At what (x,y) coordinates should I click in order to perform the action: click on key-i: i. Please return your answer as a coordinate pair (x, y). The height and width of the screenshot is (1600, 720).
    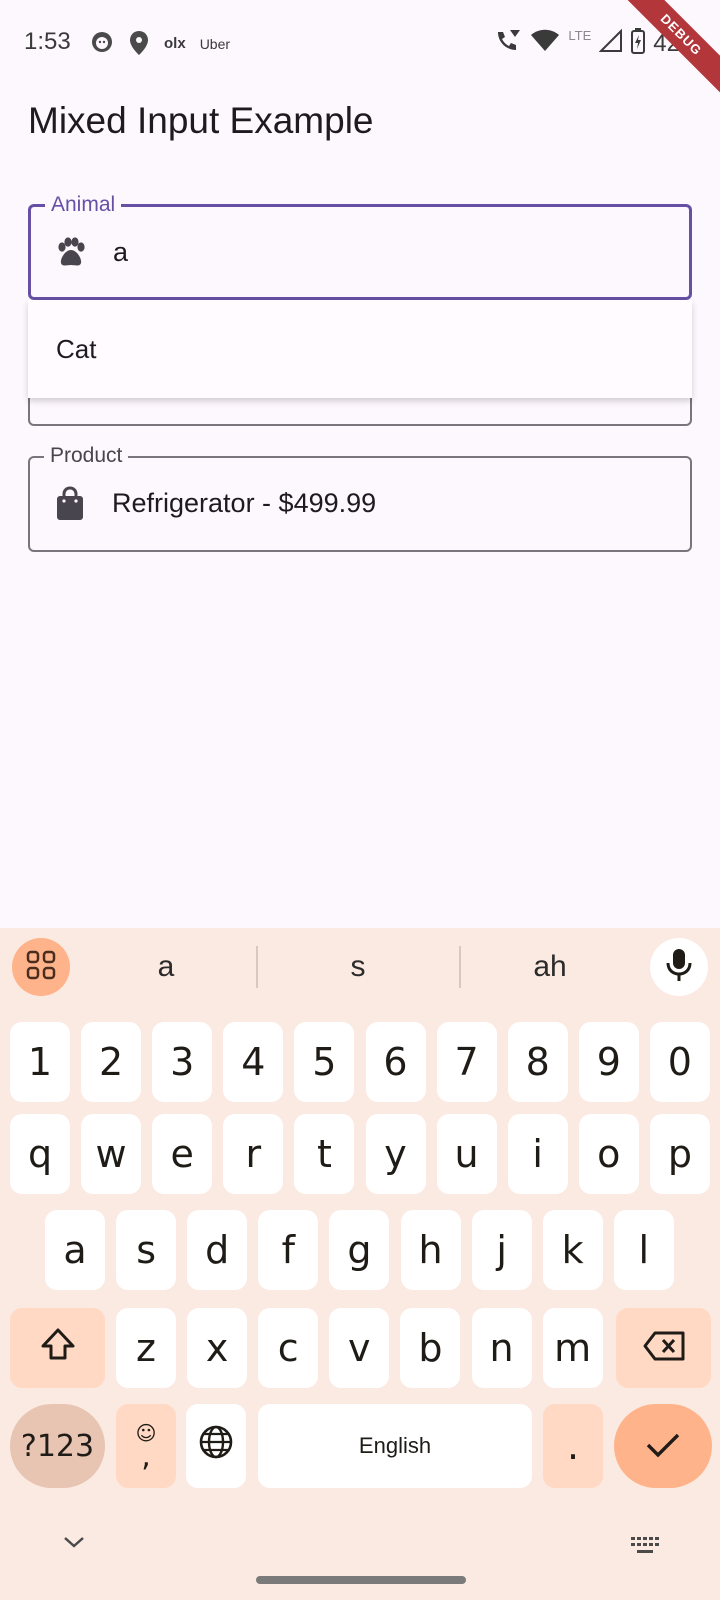
    Looking at the image, I should click on (537, 1154).